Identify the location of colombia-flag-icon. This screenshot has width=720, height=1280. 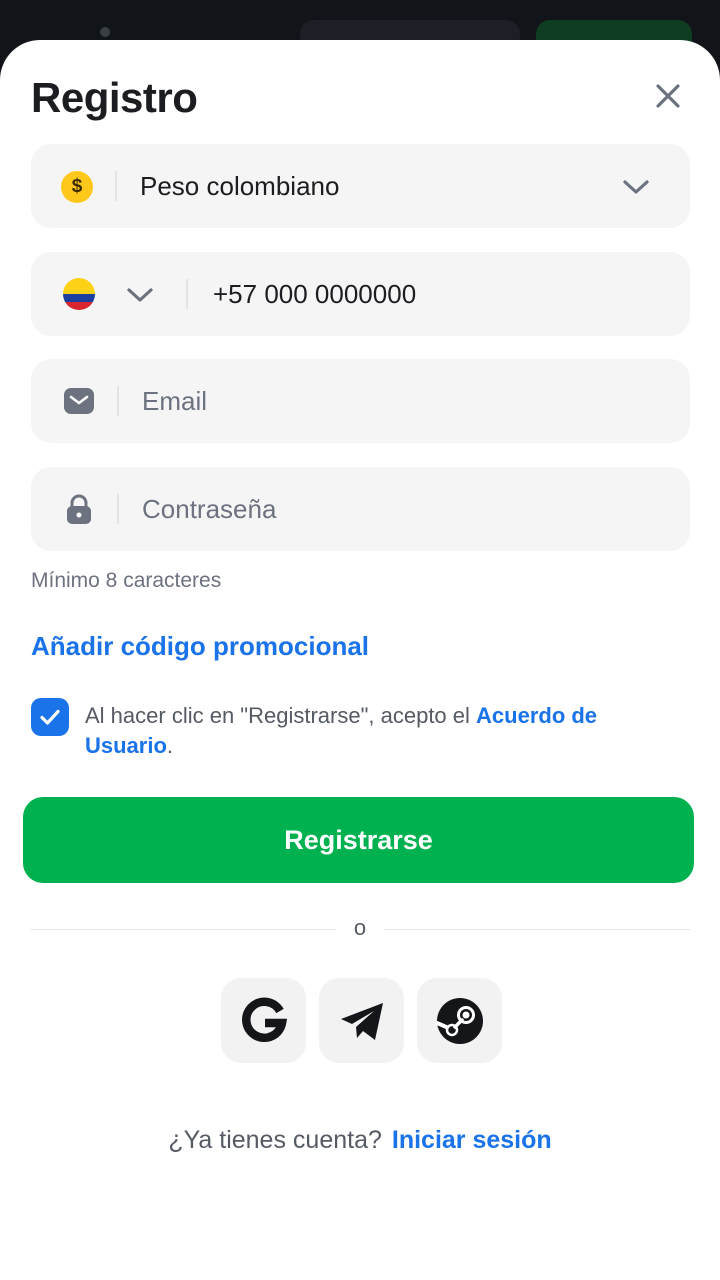
(79, 294).